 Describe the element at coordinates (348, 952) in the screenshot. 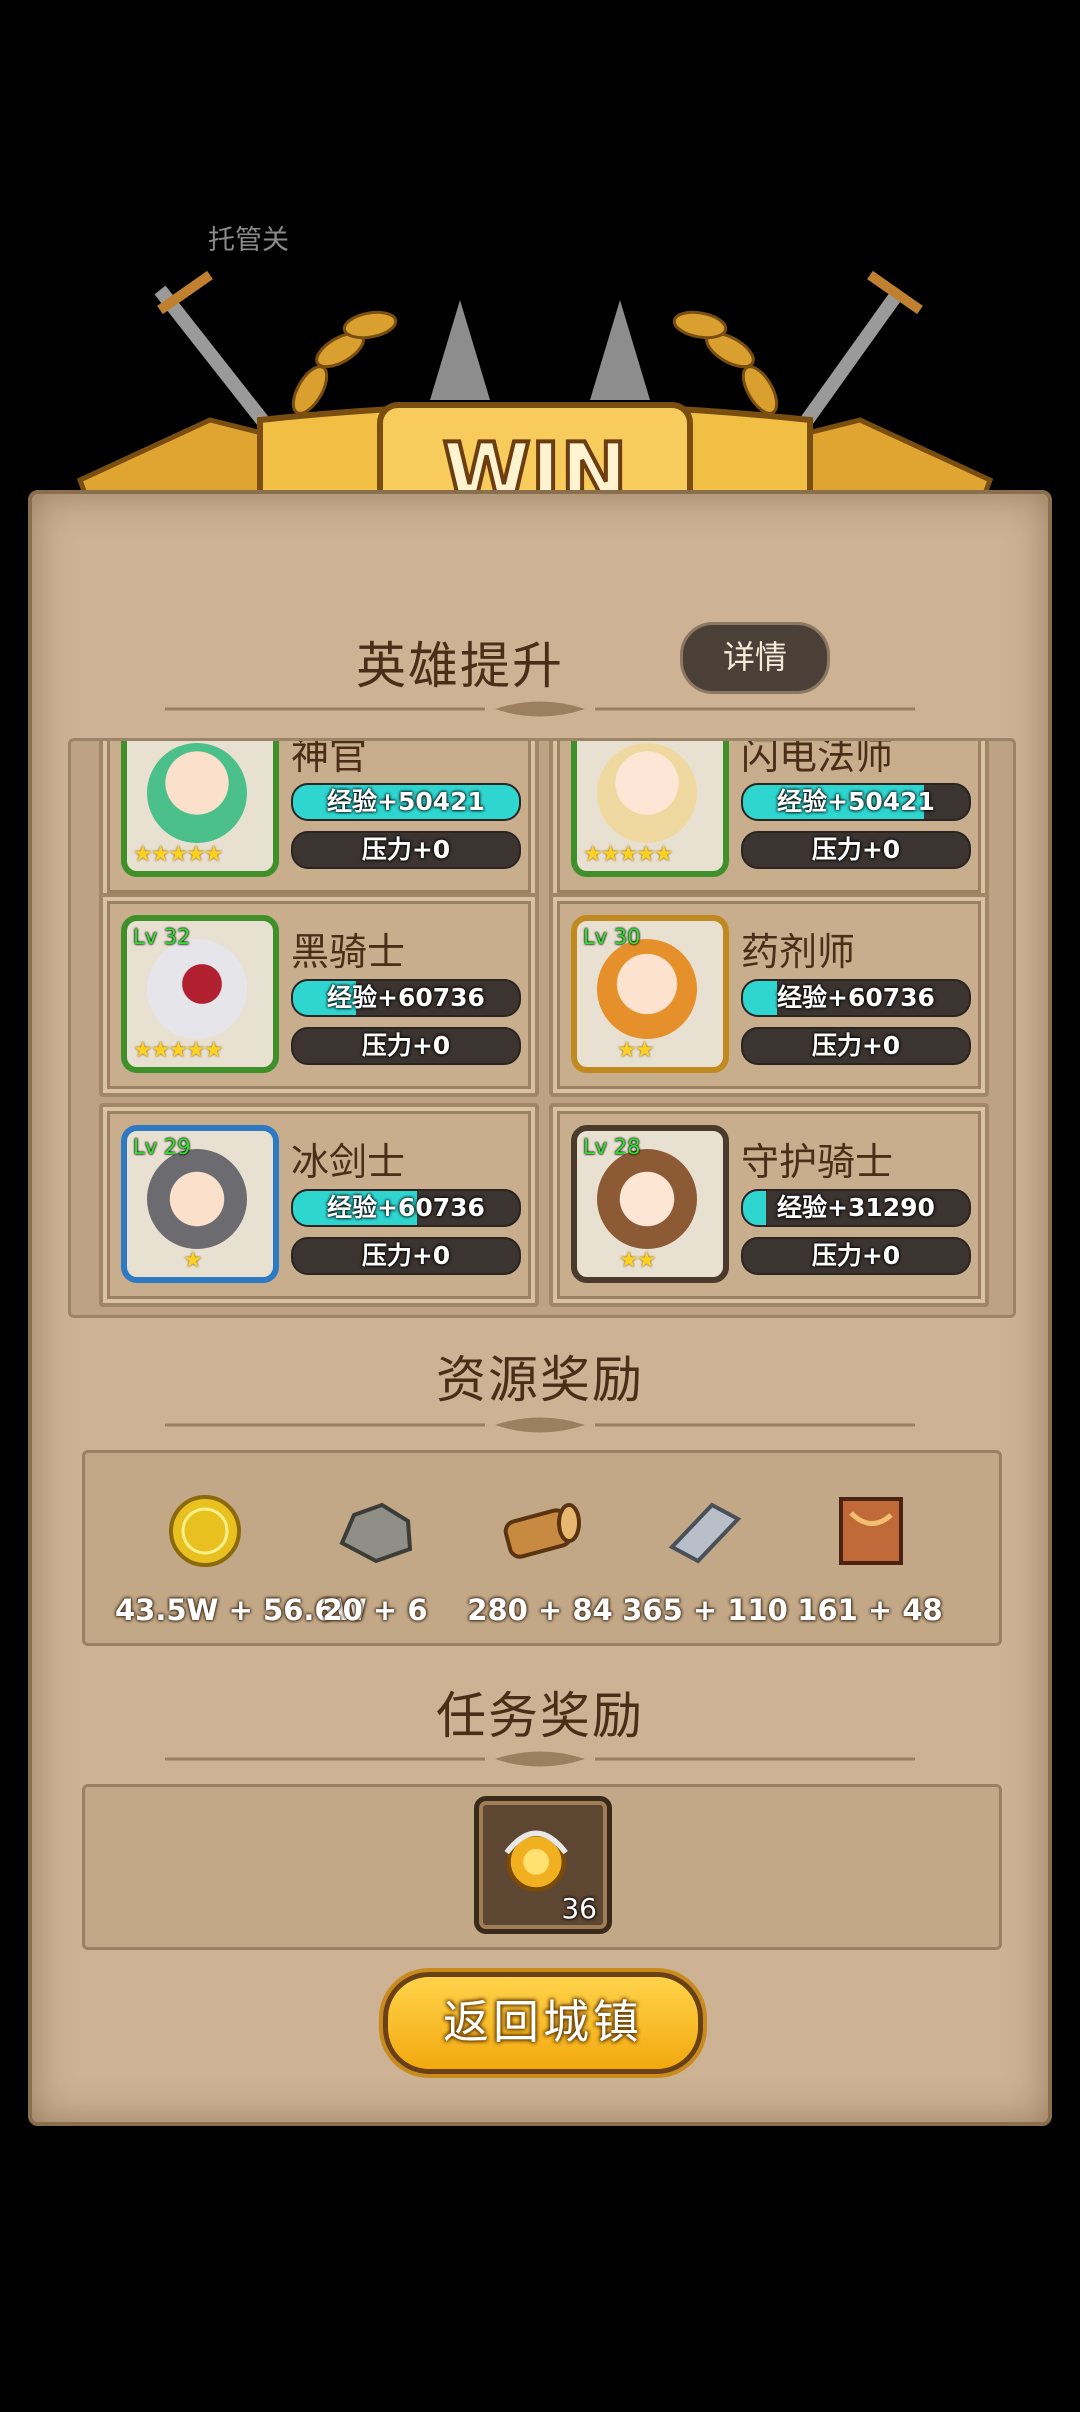

I see `hero-name: 黑骑士` at that location.